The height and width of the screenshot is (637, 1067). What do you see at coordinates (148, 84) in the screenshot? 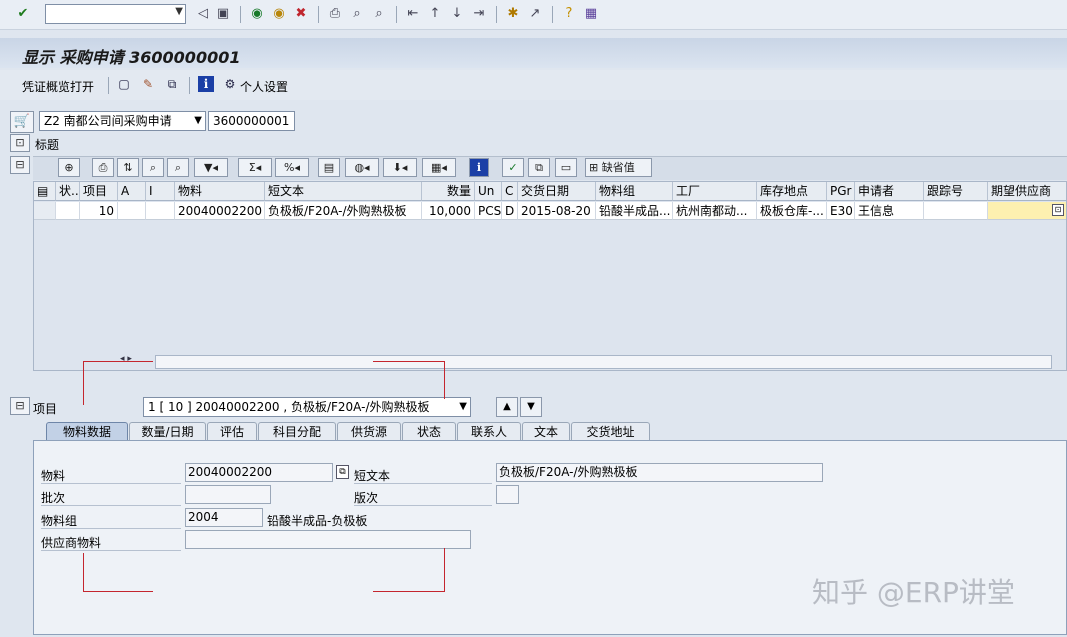
I see `edit-icon: ✎` at bounding box center [148, 84].